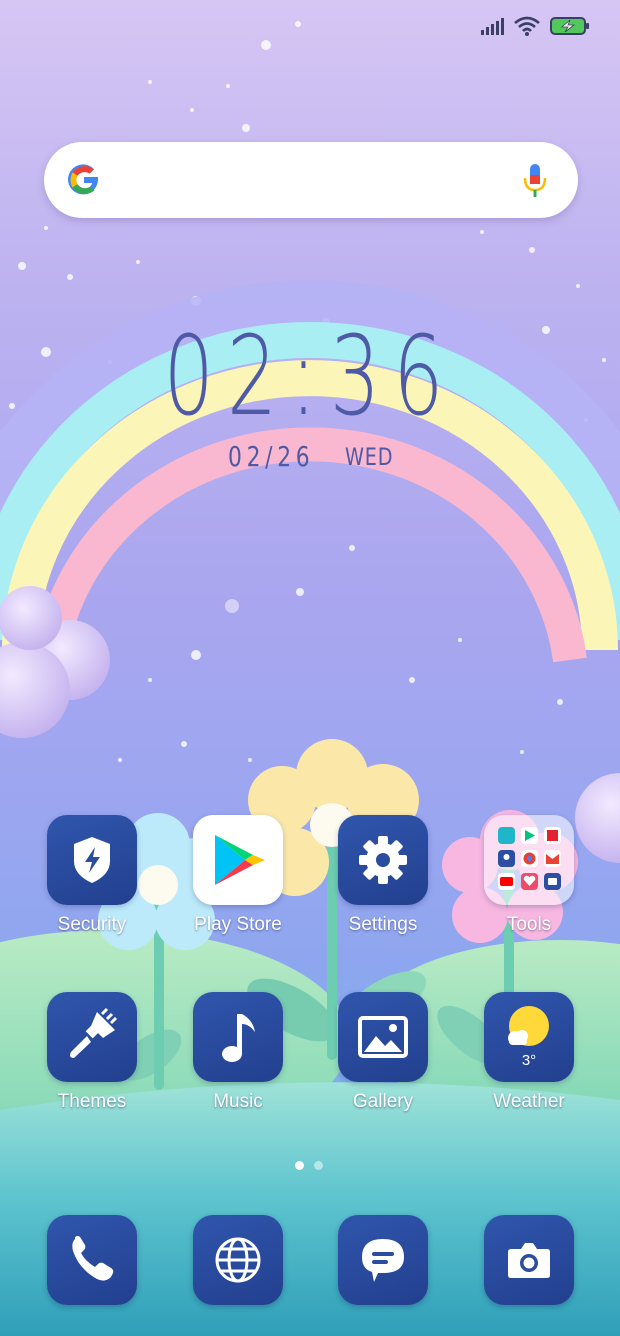  I want to click on dock-camera, so click(529, 1260).